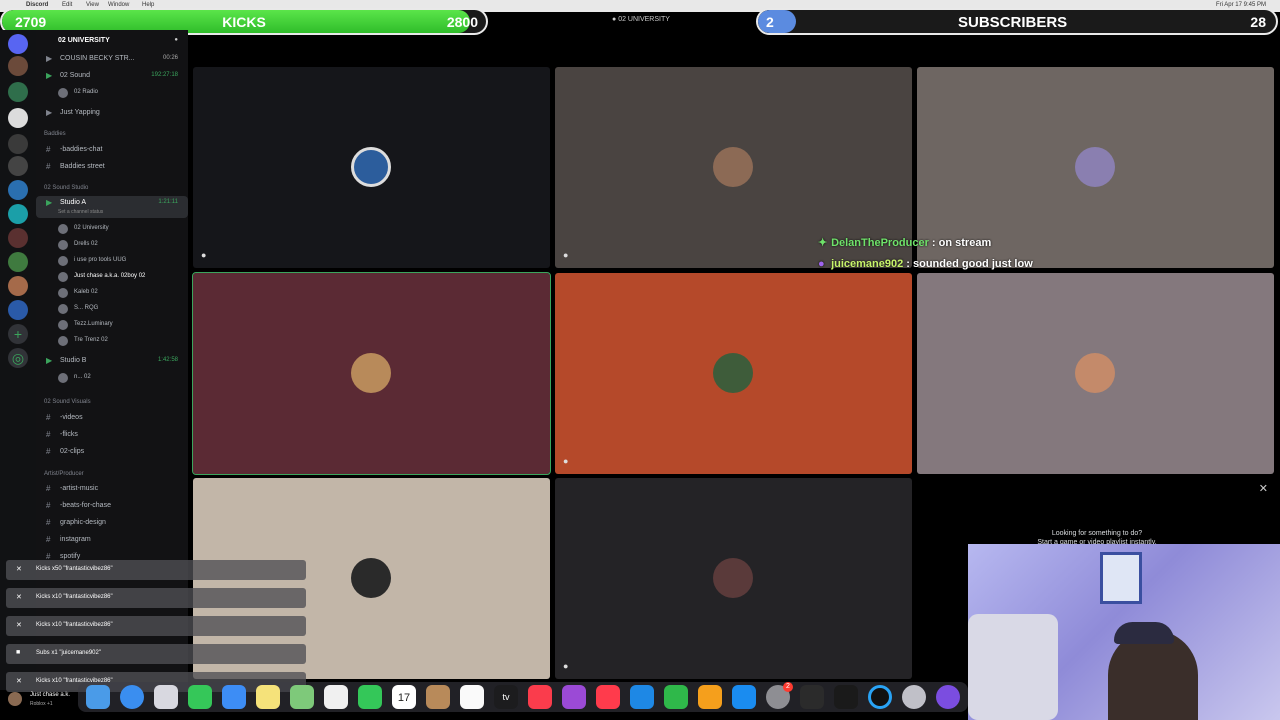 Image resolution: width=1280 pixels, height=720 pixels. What do you see at coordinates (112, 475) in the screenshot?
I see `category-header: Artist/Producer` at bounding box center [112, 475].